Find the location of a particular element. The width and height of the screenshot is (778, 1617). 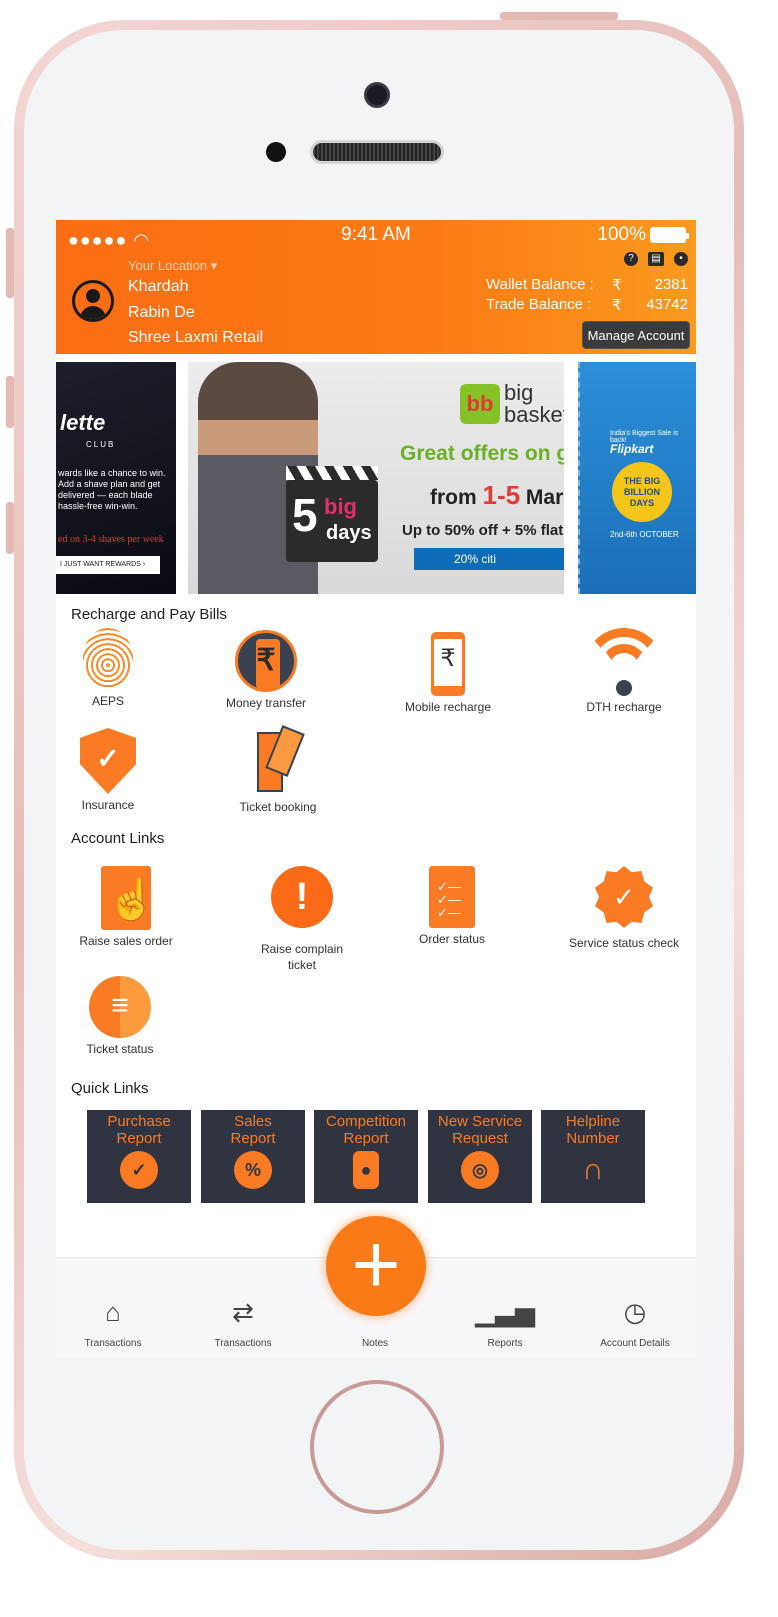

bigbasket-discount: Up to 50% off + 5% flat ca is located at coordinates (483, 530).